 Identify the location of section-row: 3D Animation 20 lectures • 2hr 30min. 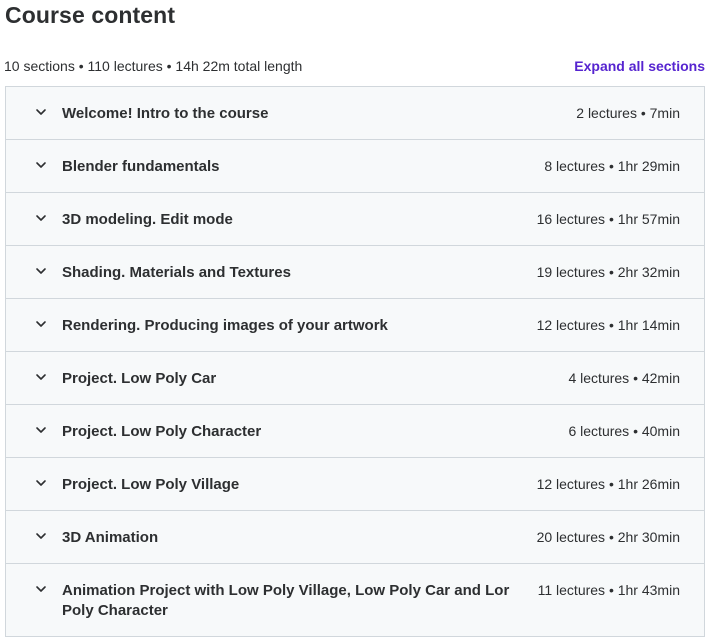
(355, 537).